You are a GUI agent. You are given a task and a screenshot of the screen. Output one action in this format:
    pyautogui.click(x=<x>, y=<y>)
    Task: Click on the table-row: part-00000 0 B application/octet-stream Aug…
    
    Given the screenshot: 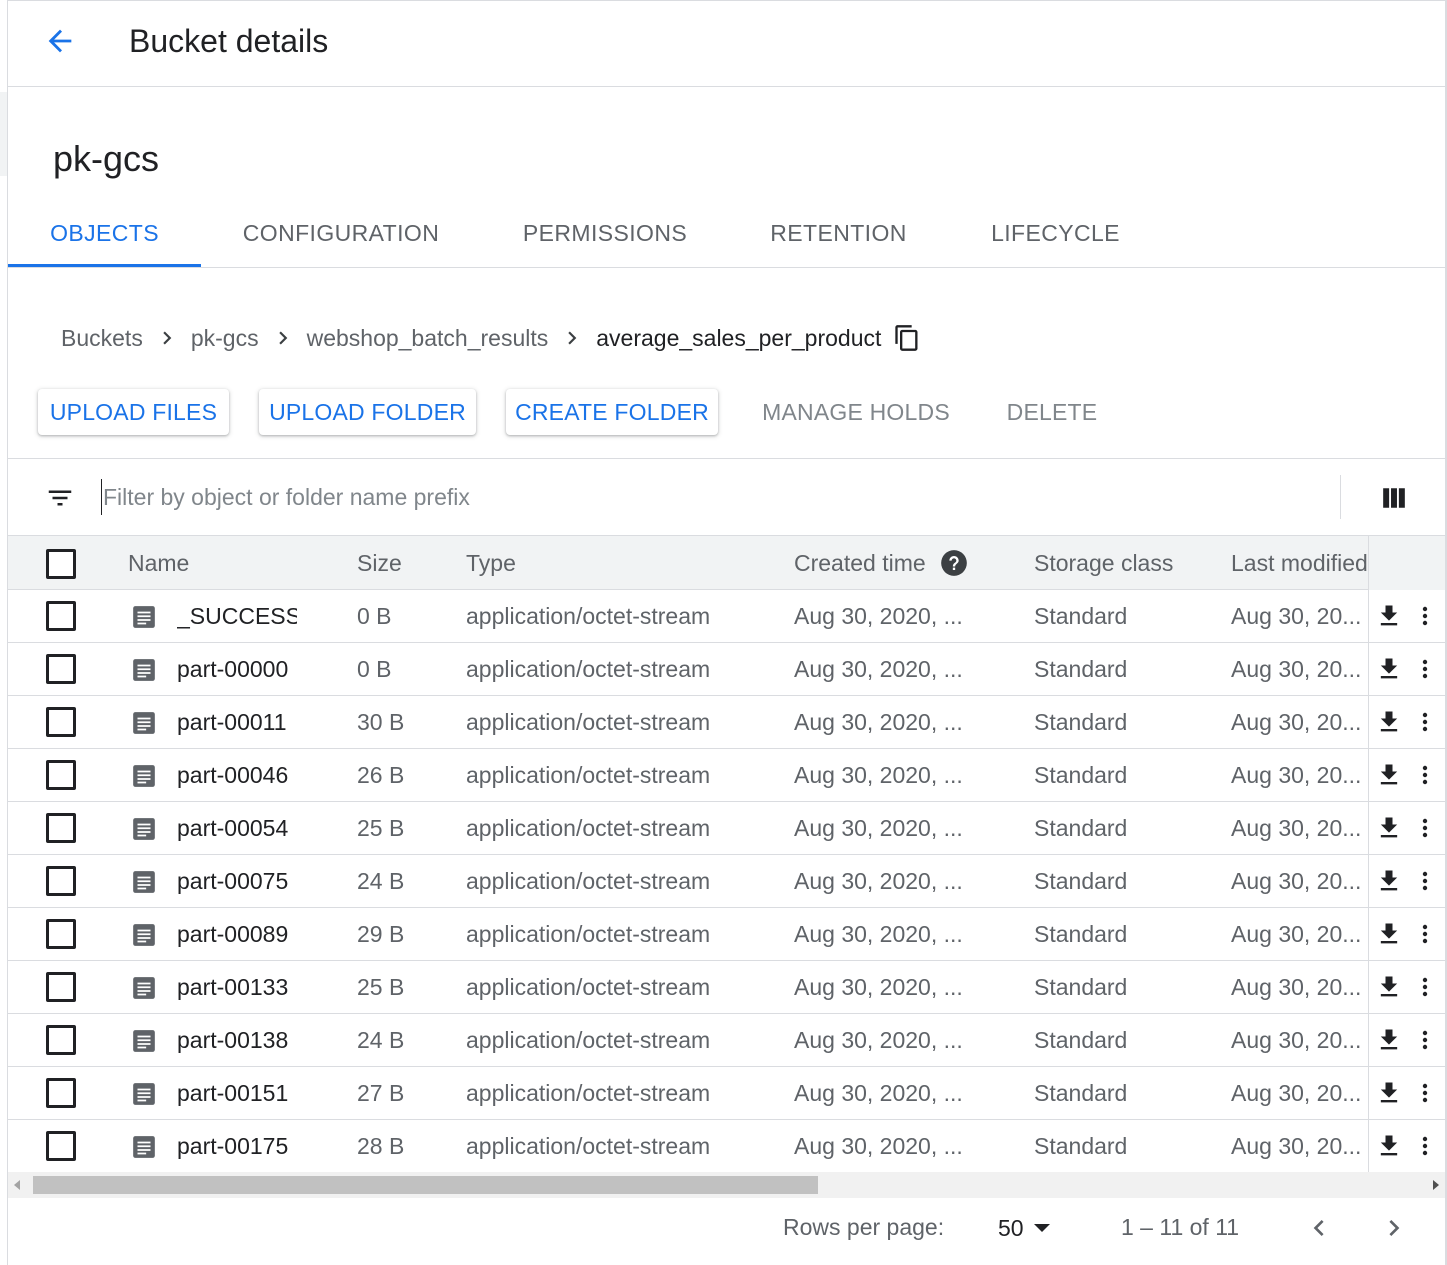 What is the action you would take?
    pyautogui.click(x=726, y=669)
    